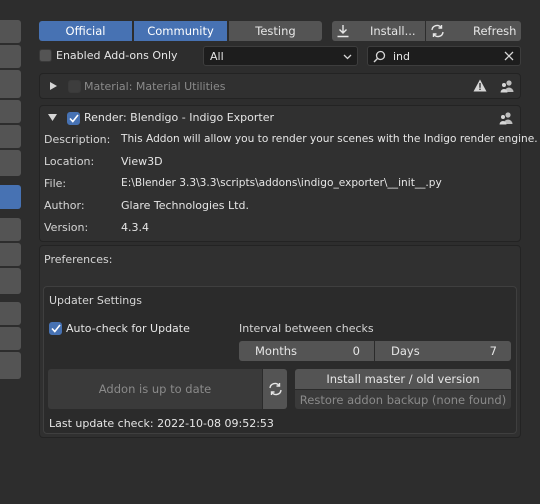  I want to click on download-icon, so click(343, 31).